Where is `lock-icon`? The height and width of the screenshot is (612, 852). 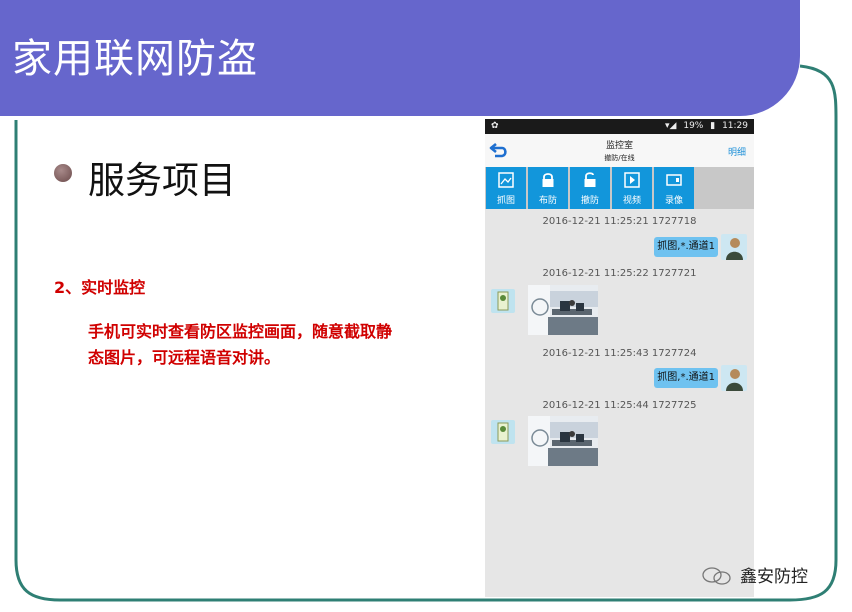 lock-icon is located at coordinates (548, 180).